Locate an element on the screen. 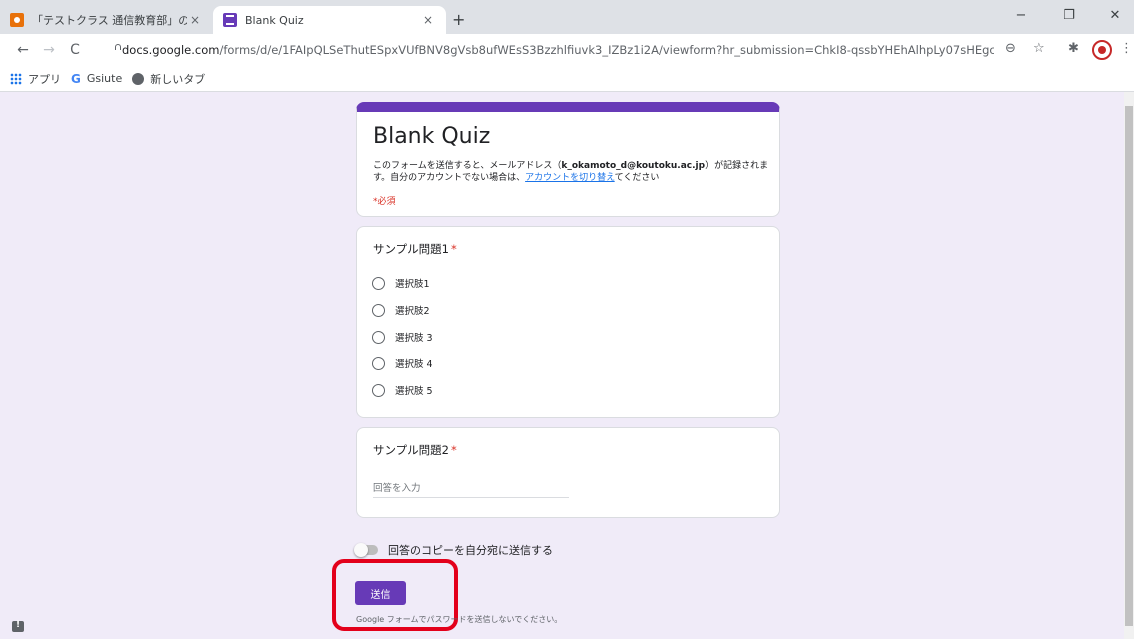  radio-option-5: 選択肢 5 is located at coordinates (402, 390).